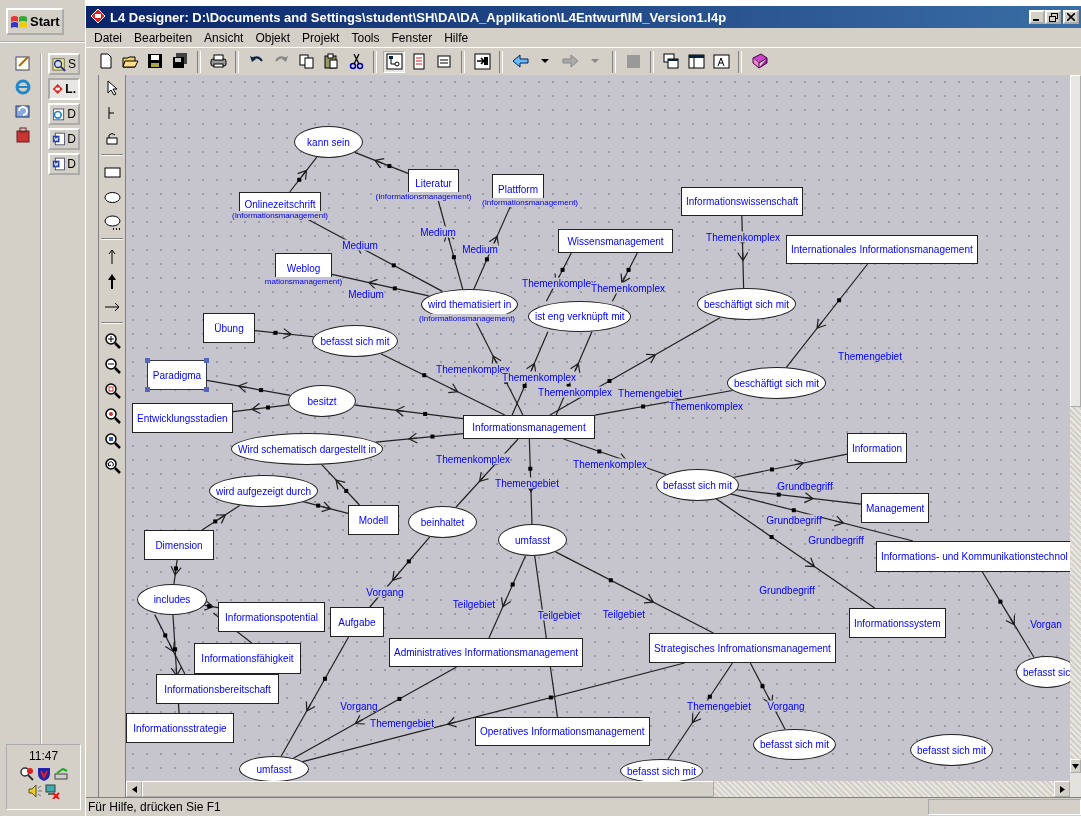 This screenshot has width=1081, height=816. What do you see at coordinates (897, 623) in the screenshot?
I see `entity-node: Informationssystem` at bounding box center [897, 623].